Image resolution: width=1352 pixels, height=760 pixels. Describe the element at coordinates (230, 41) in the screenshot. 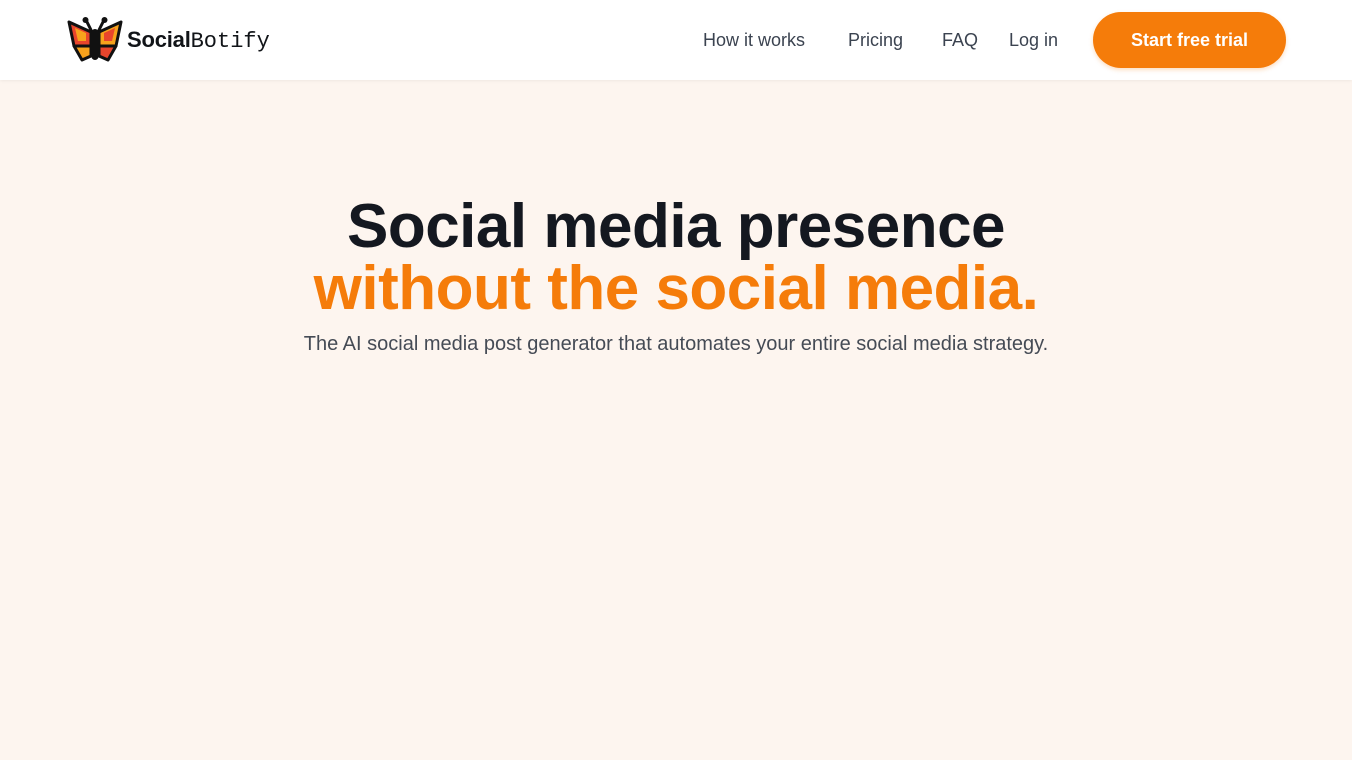

I see `brand-name-mono: Botify` at that location.